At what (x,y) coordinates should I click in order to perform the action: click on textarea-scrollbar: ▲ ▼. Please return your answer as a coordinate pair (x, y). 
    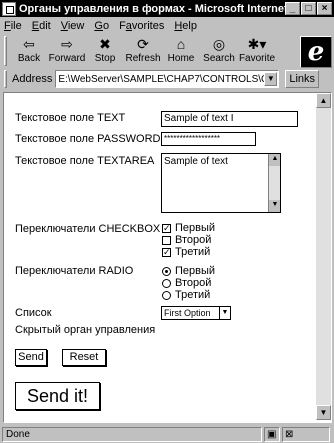
    Looking at the image, I should click on (274, 183).